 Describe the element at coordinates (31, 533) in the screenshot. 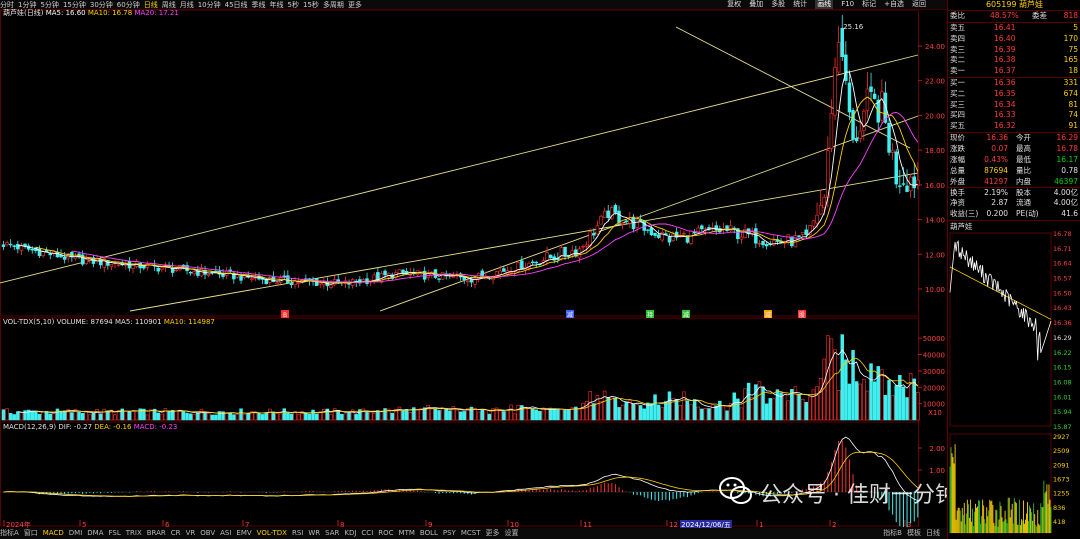

I see `indicator-tab: 窗口` at that location.